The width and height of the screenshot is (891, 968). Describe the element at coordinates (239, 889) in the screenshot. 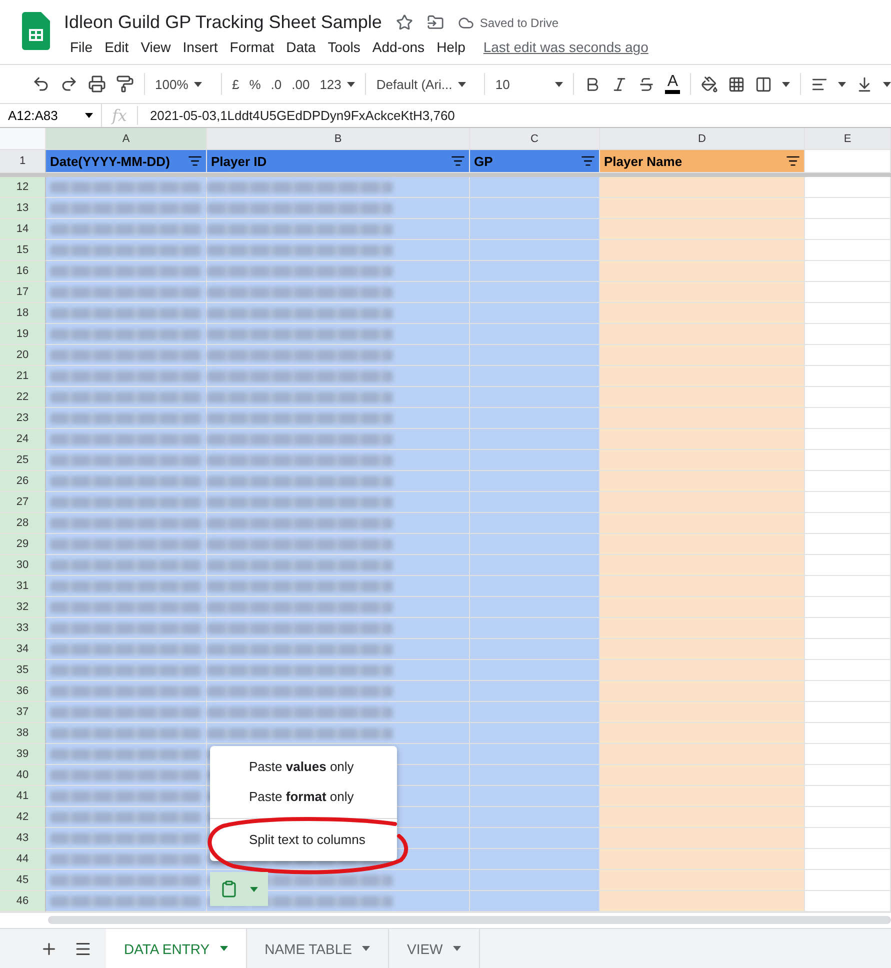

I see `paste-options-menu` at that location.